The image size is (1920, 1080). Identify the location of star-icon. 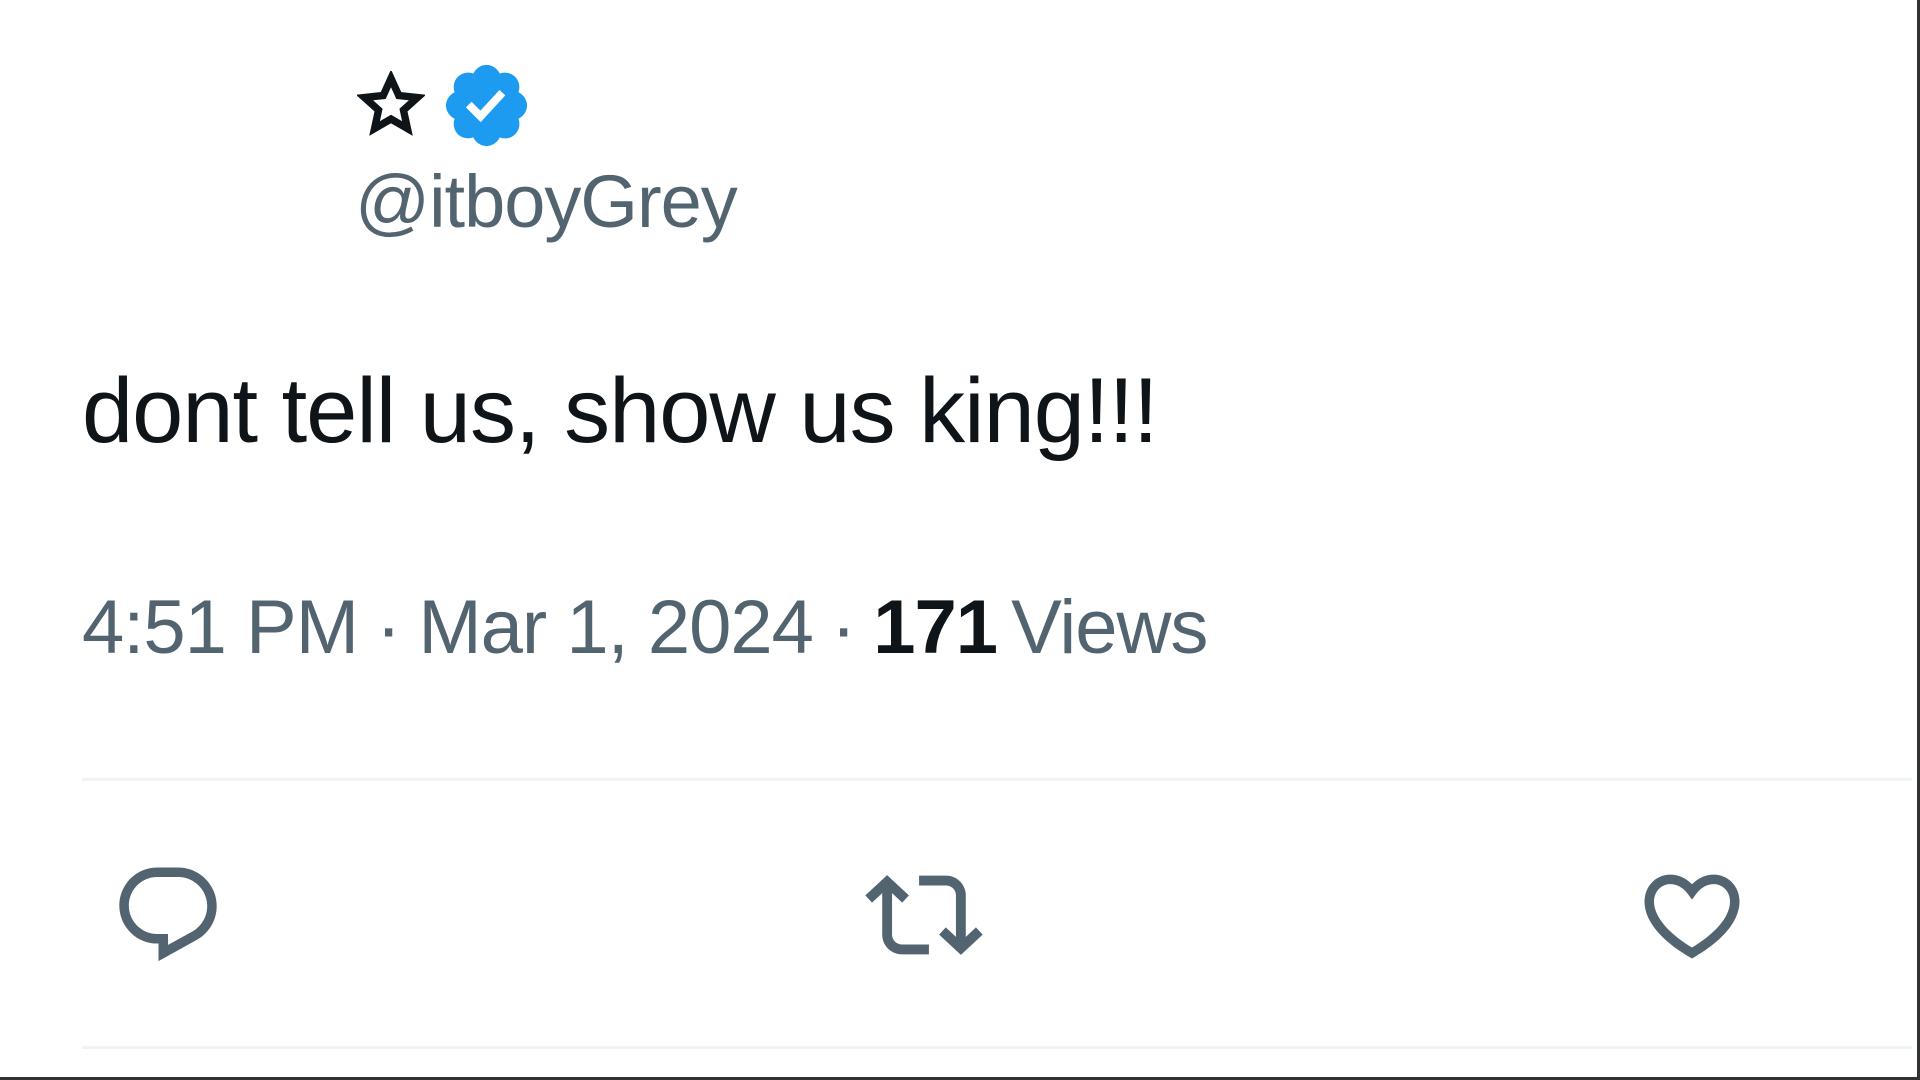
(391, 105).